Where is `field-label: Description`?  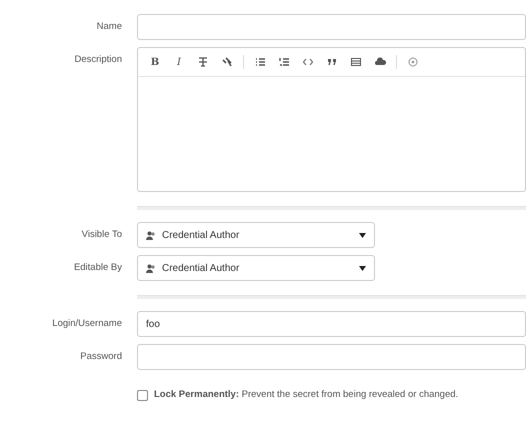
field-label: Description is located at coordinates (97, 60).